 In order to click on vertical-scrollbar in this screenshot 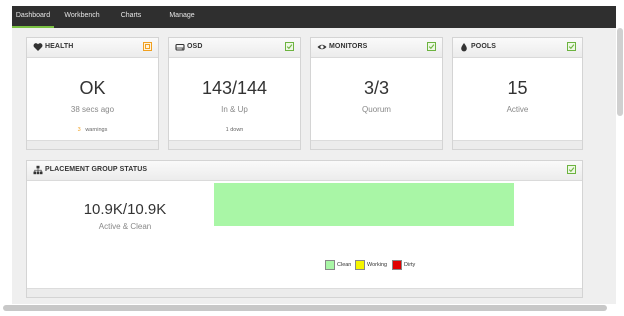, I will do `click(620, 72)`.